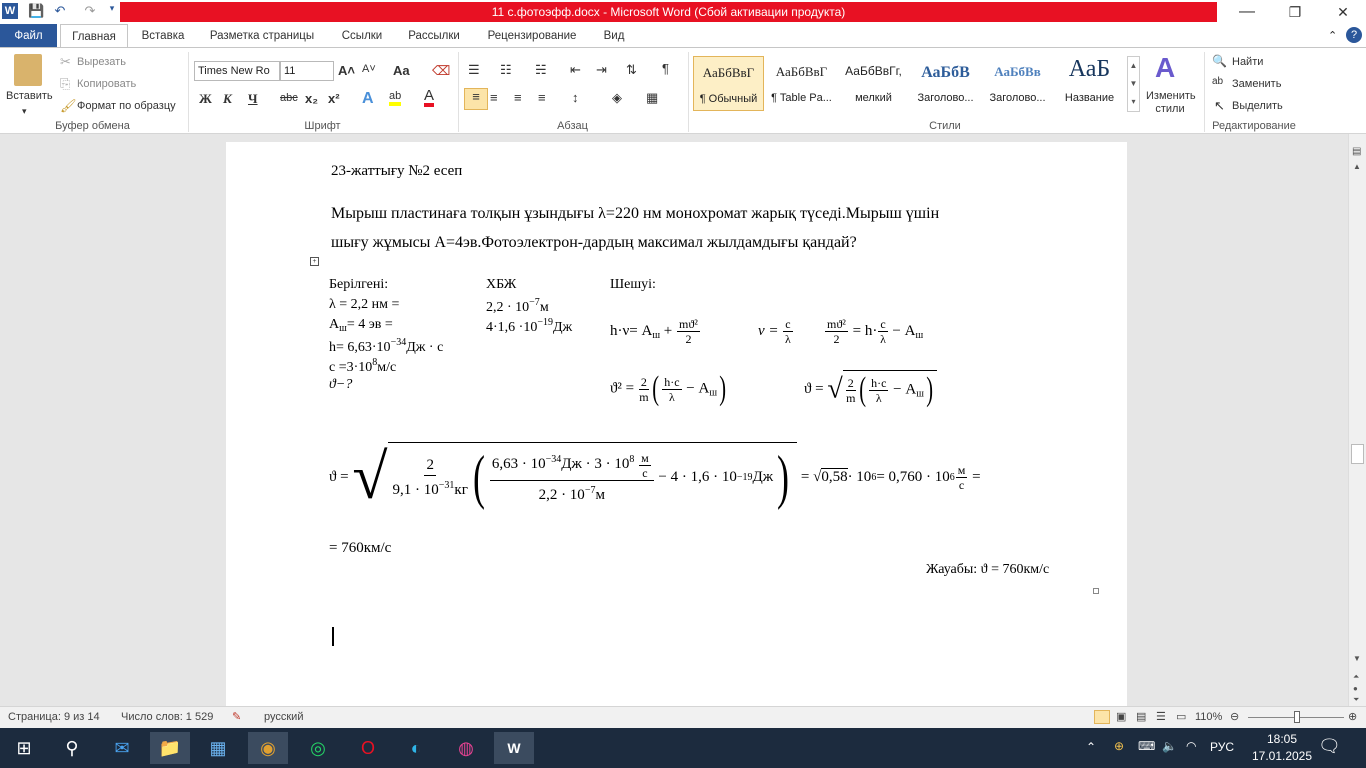 Image resolution: width=1366 pixels, height=768 pixels. I want to click on page-count: Страница: 9 из 14, so click(54, 717).